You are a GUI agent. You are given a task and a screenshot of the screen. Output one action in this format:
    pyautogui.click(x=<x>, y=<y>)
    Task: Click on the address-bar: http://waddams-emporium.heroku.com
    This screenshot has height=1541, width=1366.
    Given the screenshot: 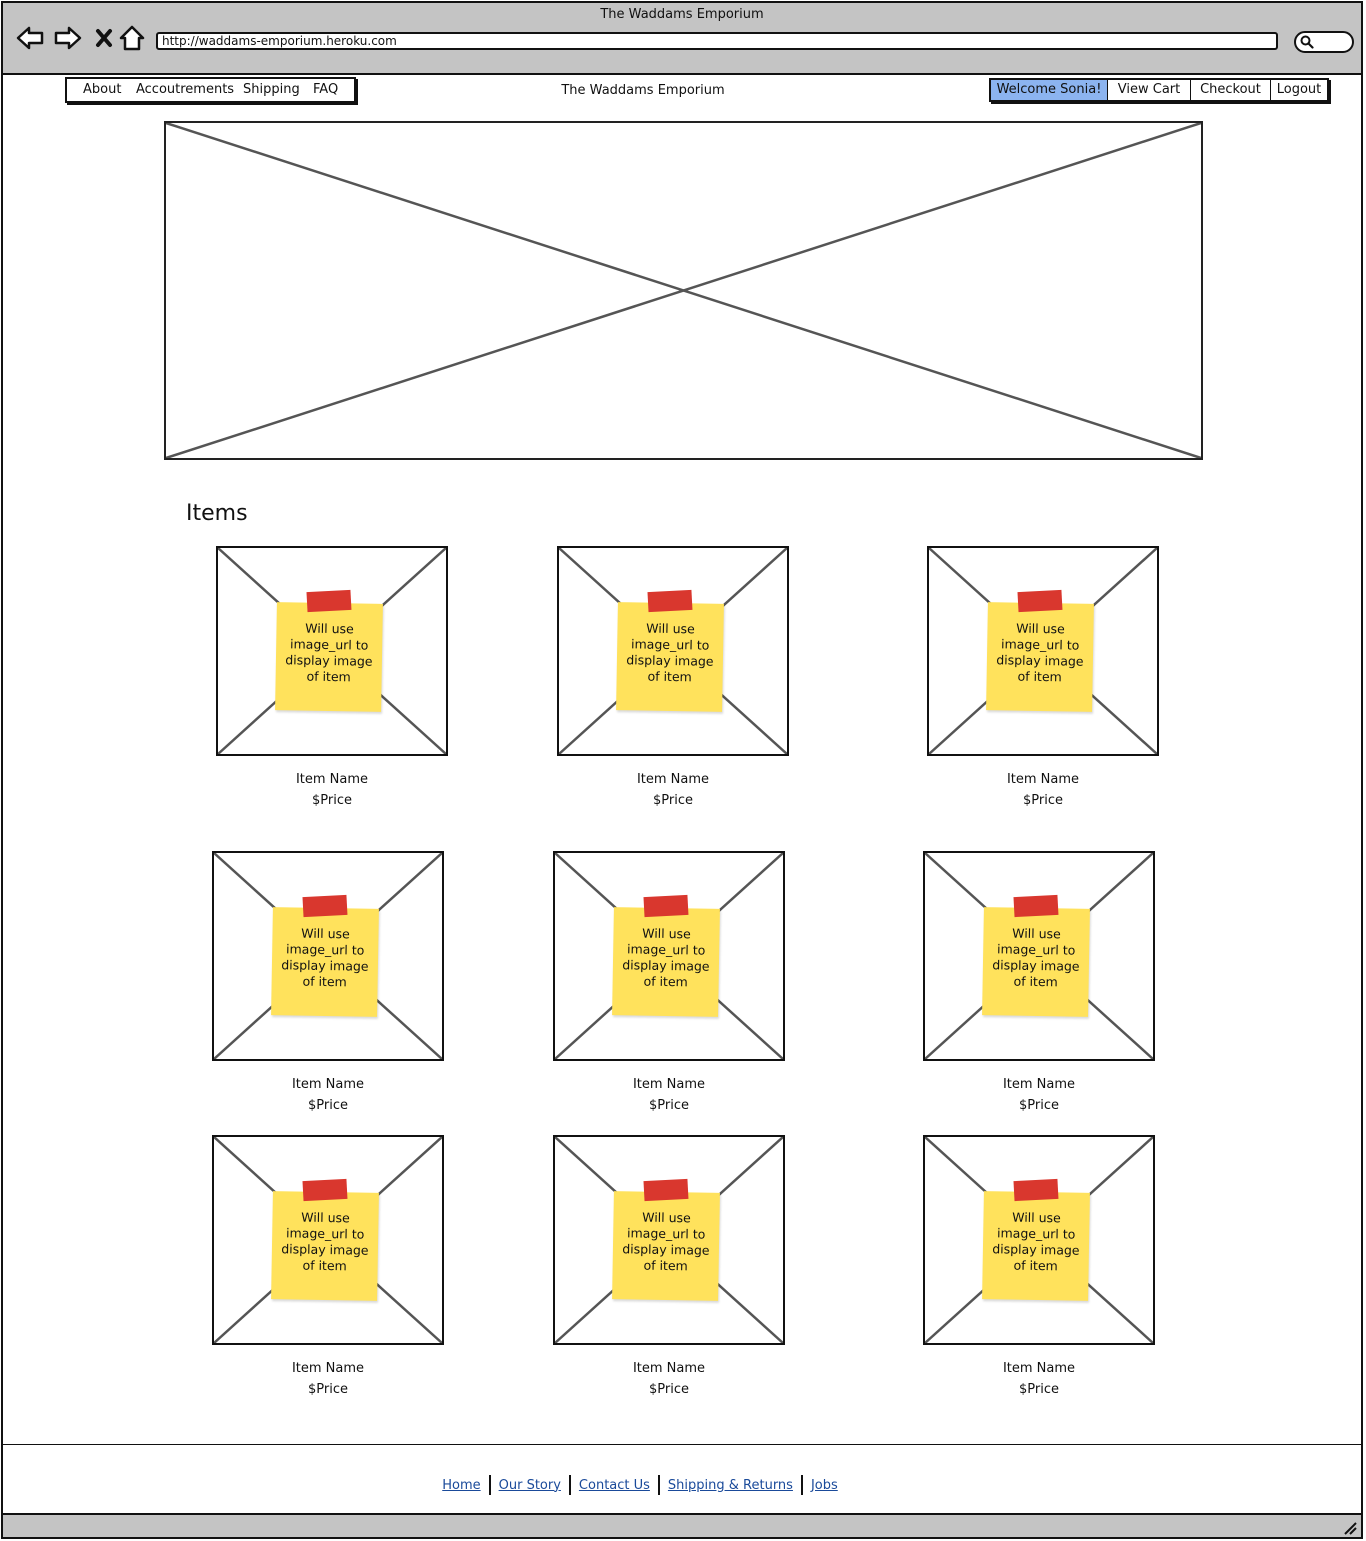 What is the action you would take?
    pyautogui.click(x=717, y=41)
    